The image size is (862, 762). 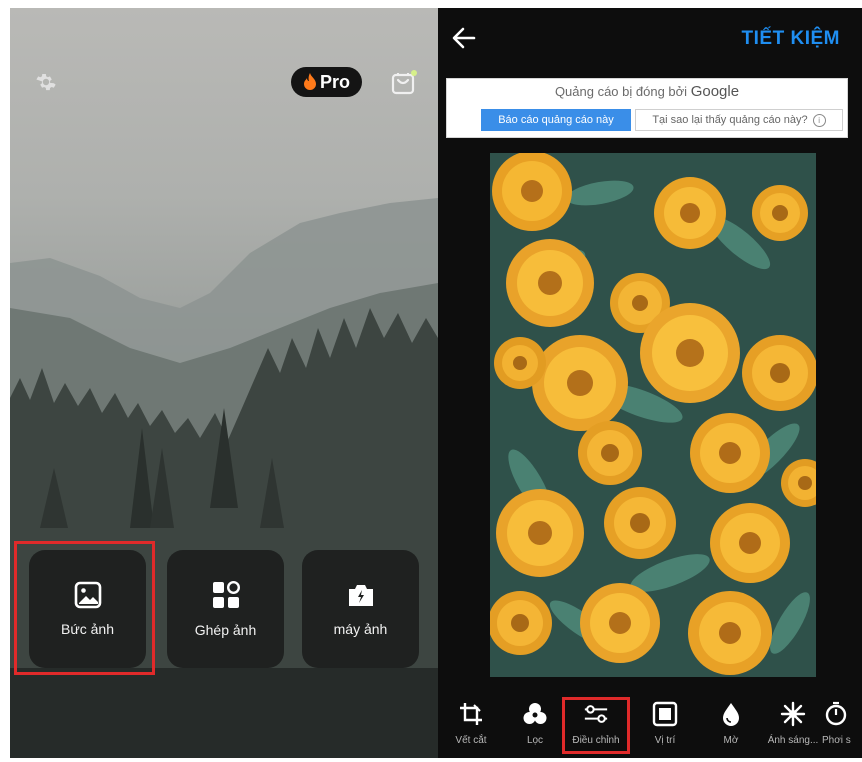 What do you see at coordinates (715, 91) in the screenshot?
I see `google-brand: Google` at bounding box center [715, 91].